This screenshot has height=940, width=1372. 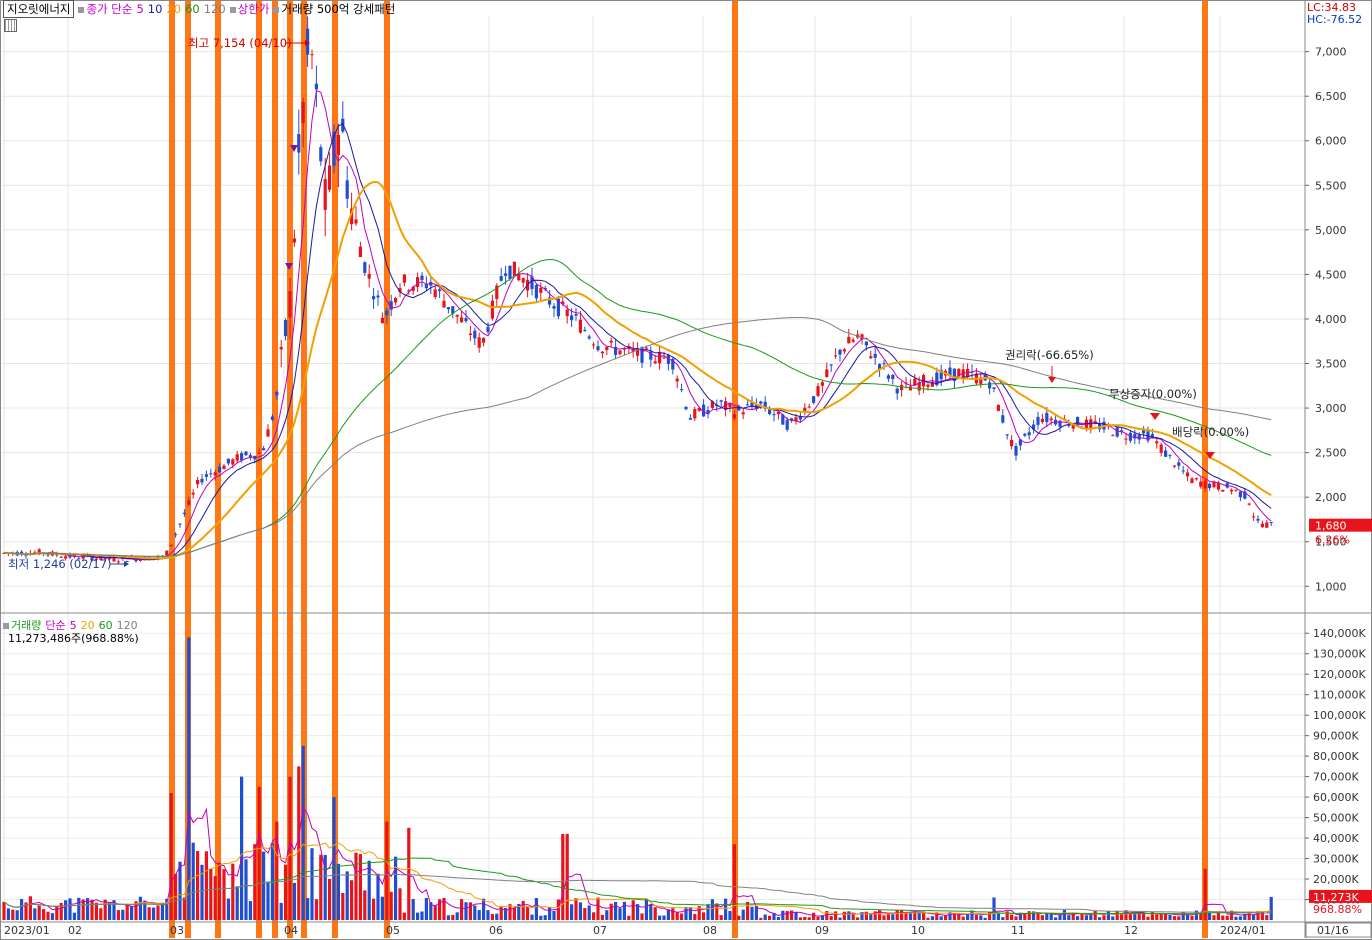 I want to click on month-label: 2024/01, so click(x=1243, y=930).